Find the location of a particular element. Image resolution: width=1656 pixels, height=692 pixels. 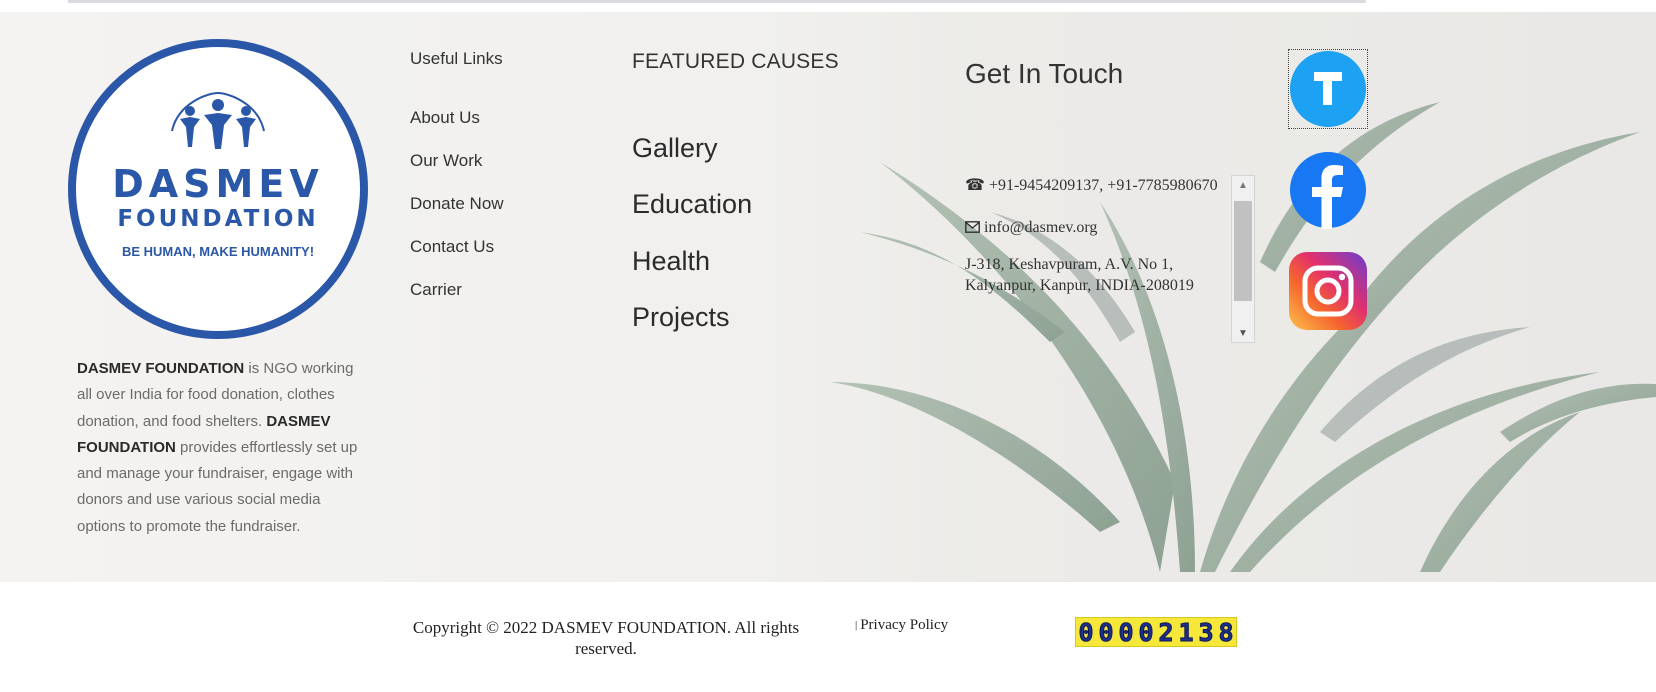

counter-digit: 1 is located at coordinates (1186, 632).